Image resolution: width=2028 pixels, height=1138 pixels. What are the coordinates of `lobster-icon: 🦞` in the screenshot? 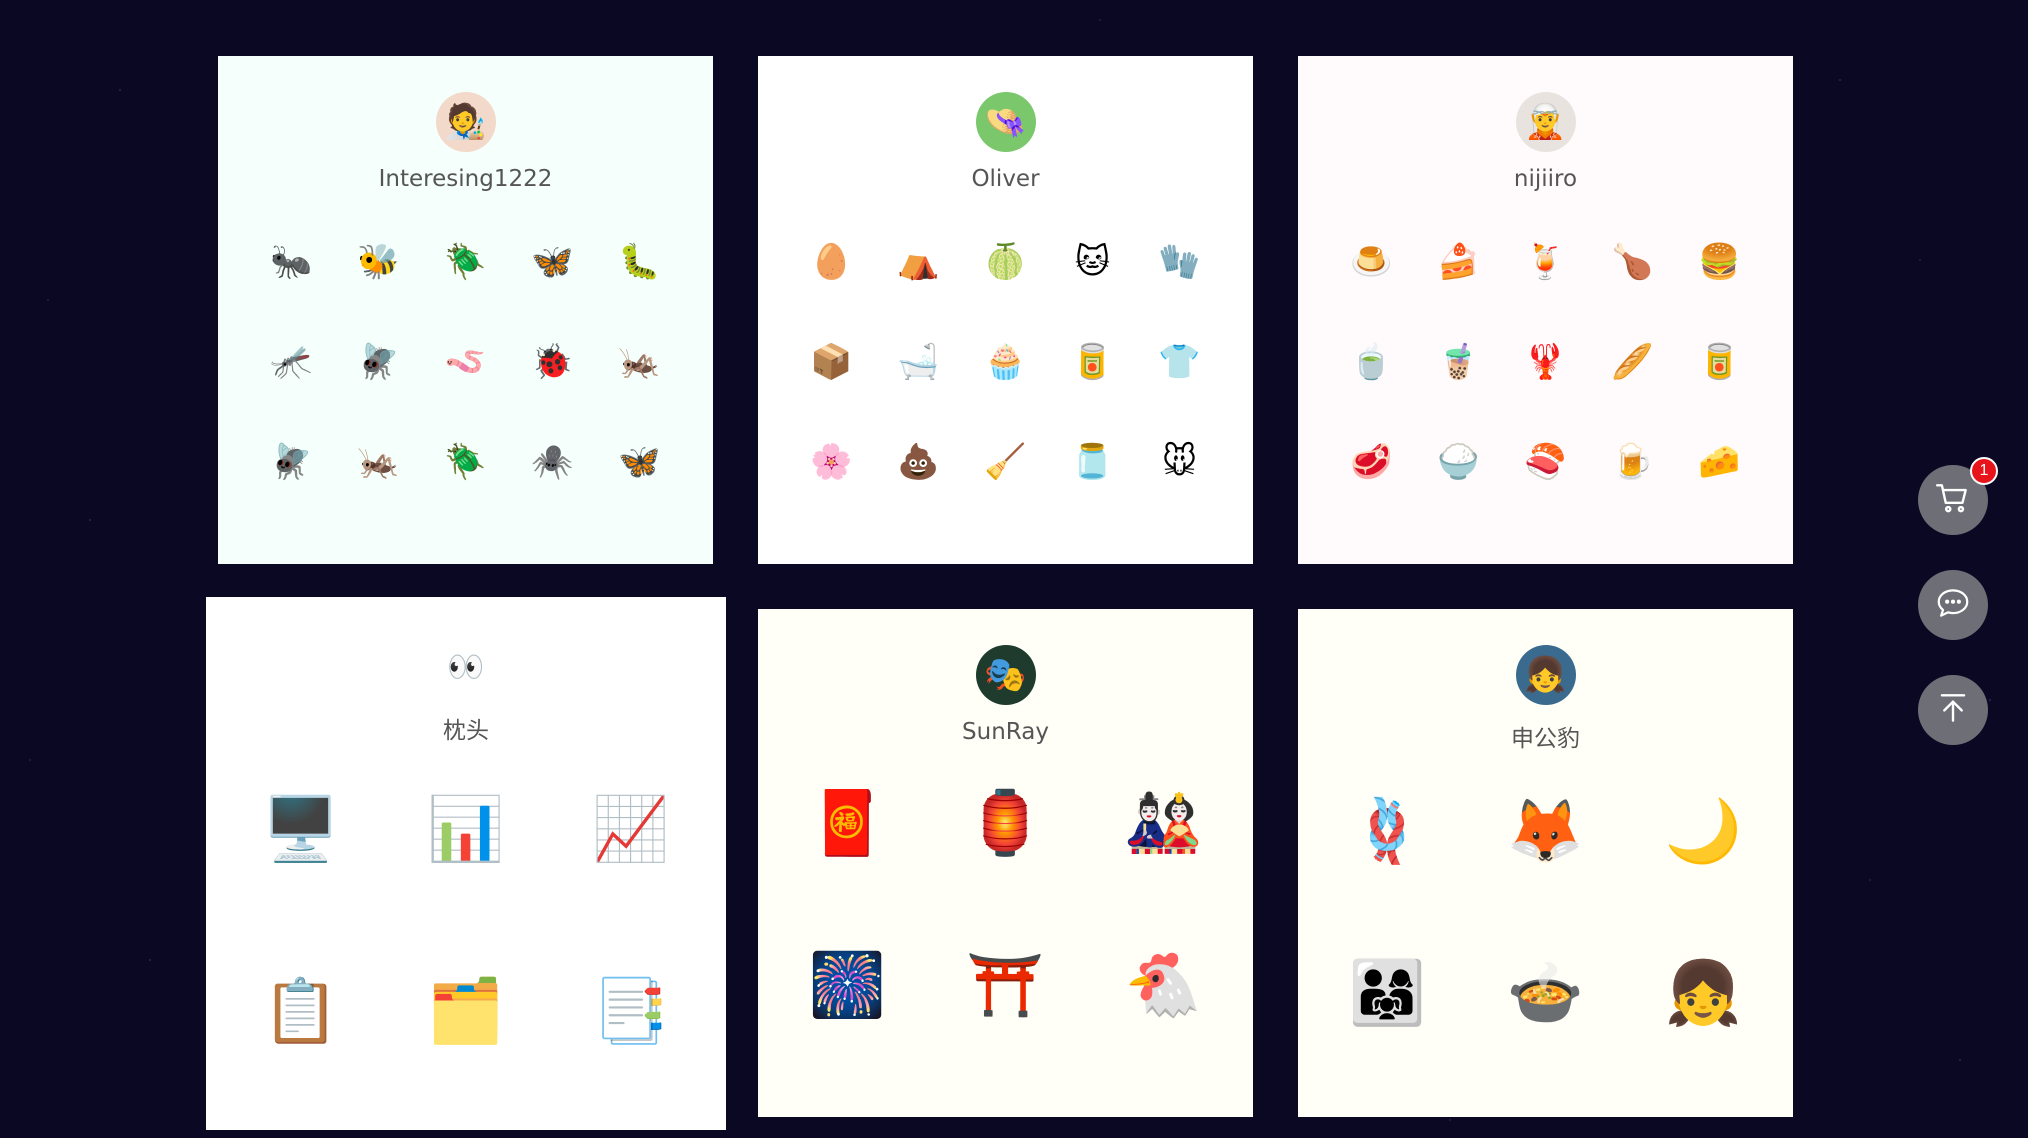 It's located at (1546, 362).